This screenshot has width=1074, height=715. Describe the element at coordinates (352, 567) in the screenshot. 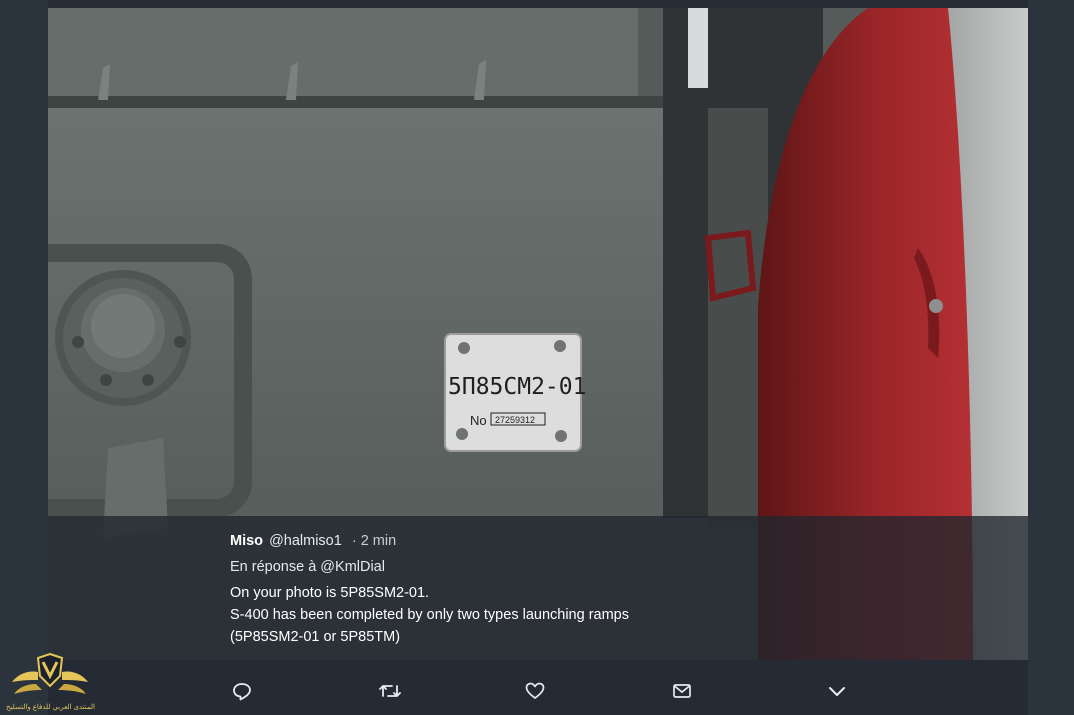

I see `reply-mention-link: @KmlDial` at that location.